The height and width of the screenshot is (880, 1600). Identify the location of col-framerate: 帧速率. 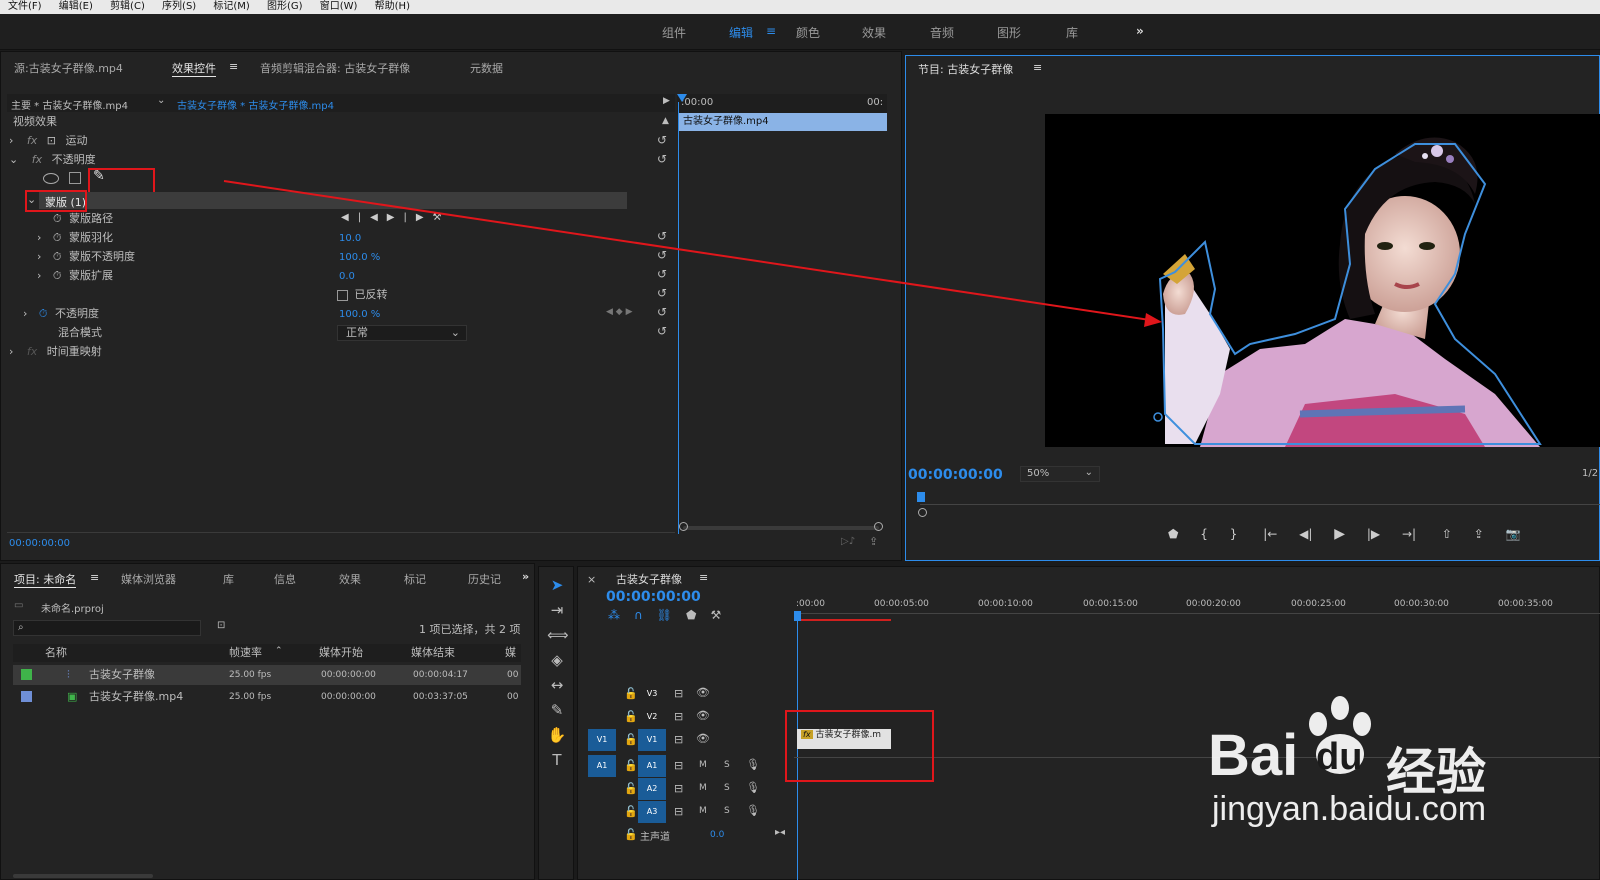
(245, 653).